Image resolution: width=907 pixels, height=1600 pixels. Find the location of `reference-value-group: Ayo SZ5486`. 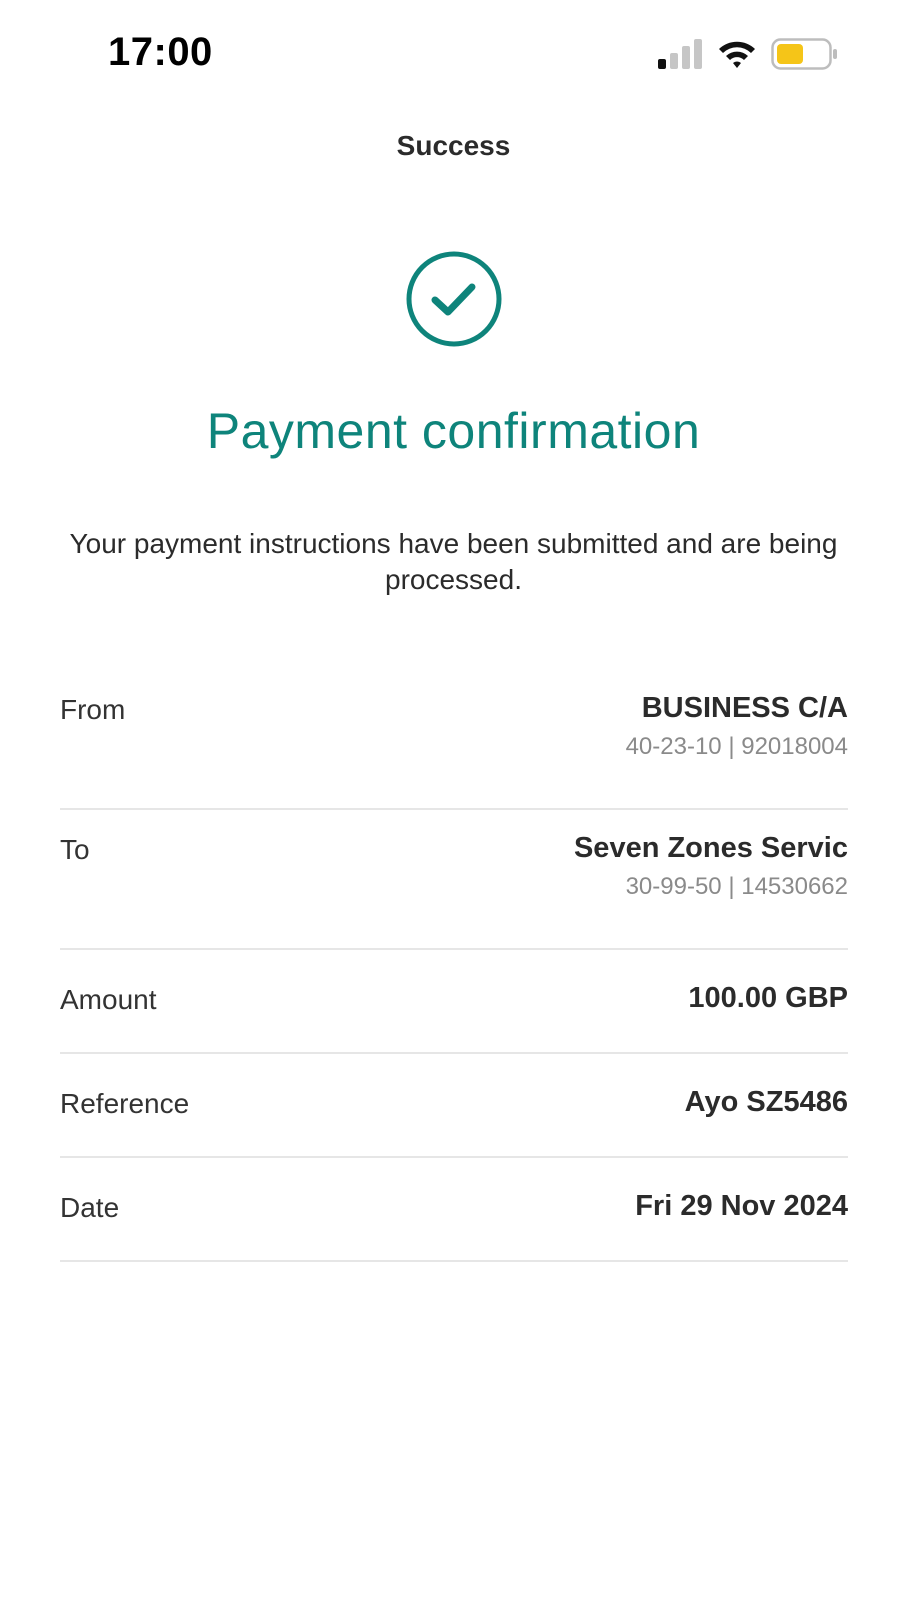

reference-value-group: Ayo SZ5486 is located at coordinates (766, 1102).